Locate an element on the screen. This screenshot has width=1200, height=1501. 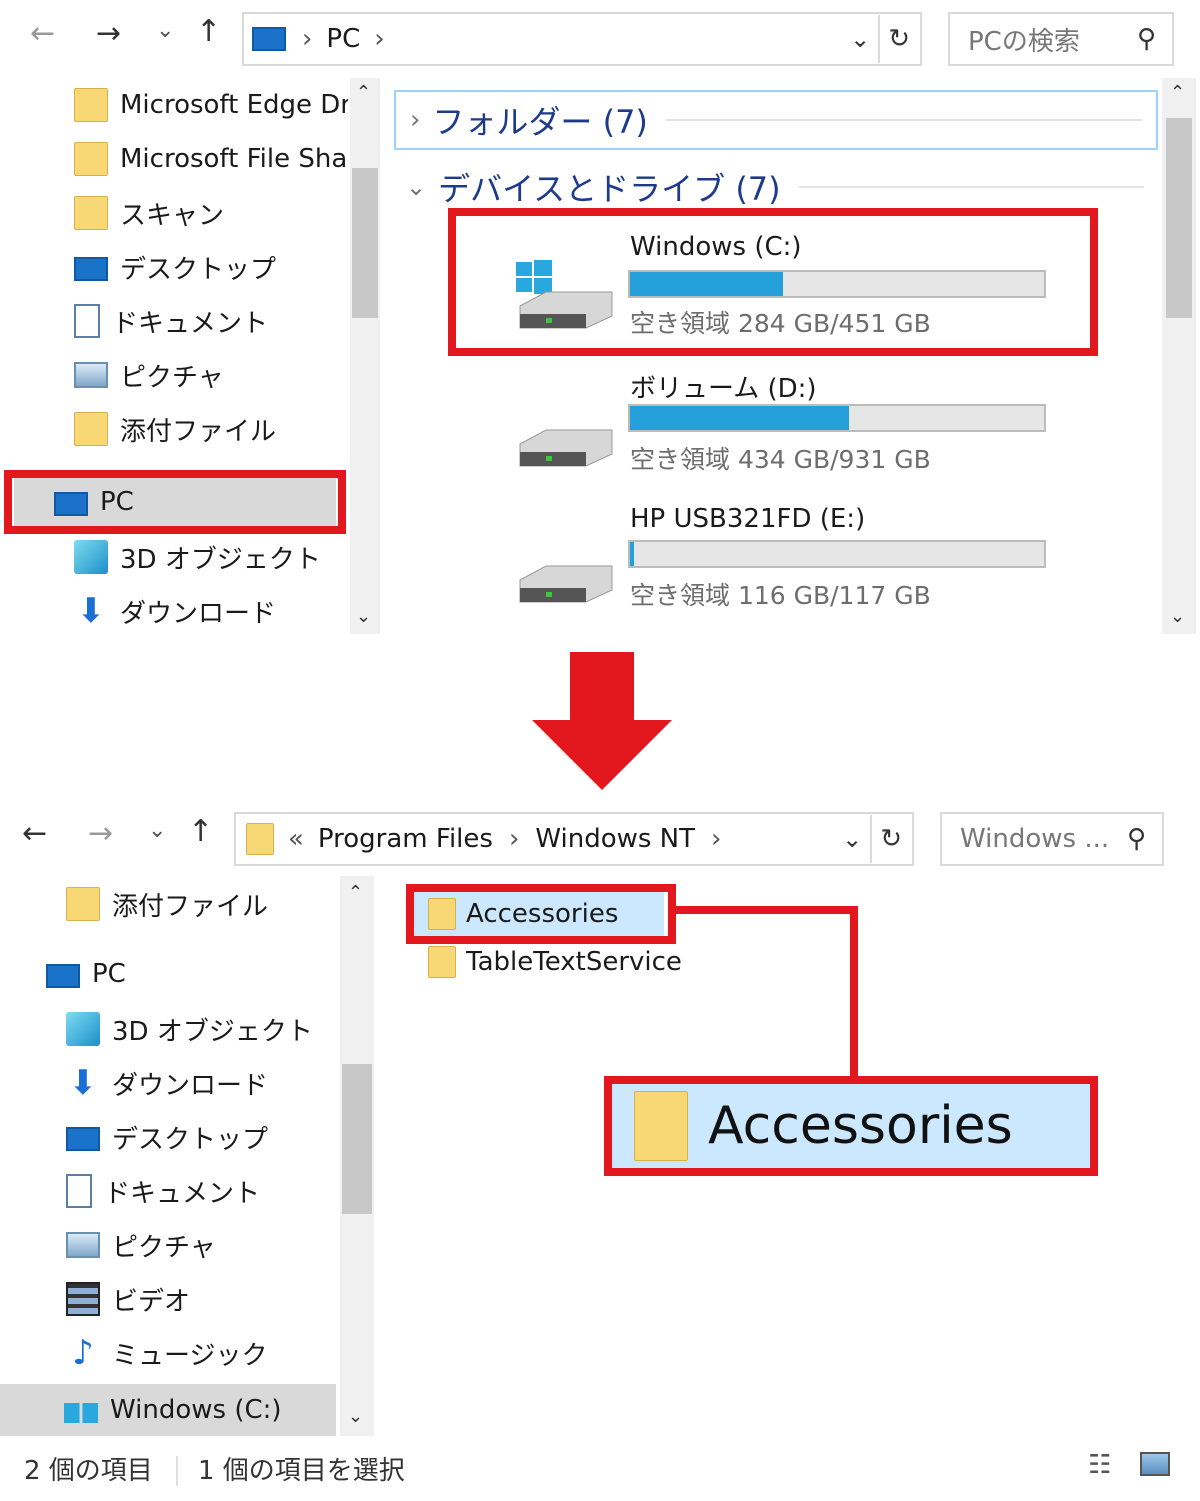
tree-item-file-share: Microsoft File Shar is located at coordinates (211, 159).